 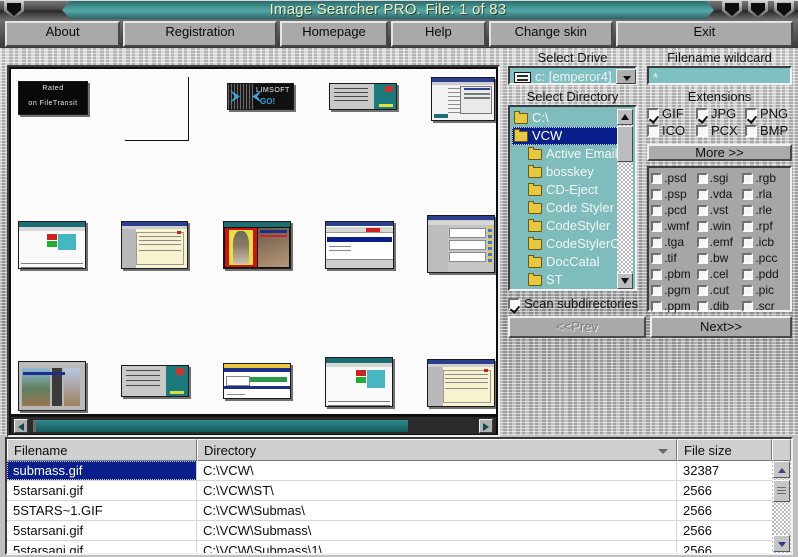 I want to click on bmp-checkbox, so click(x=751, y=130).